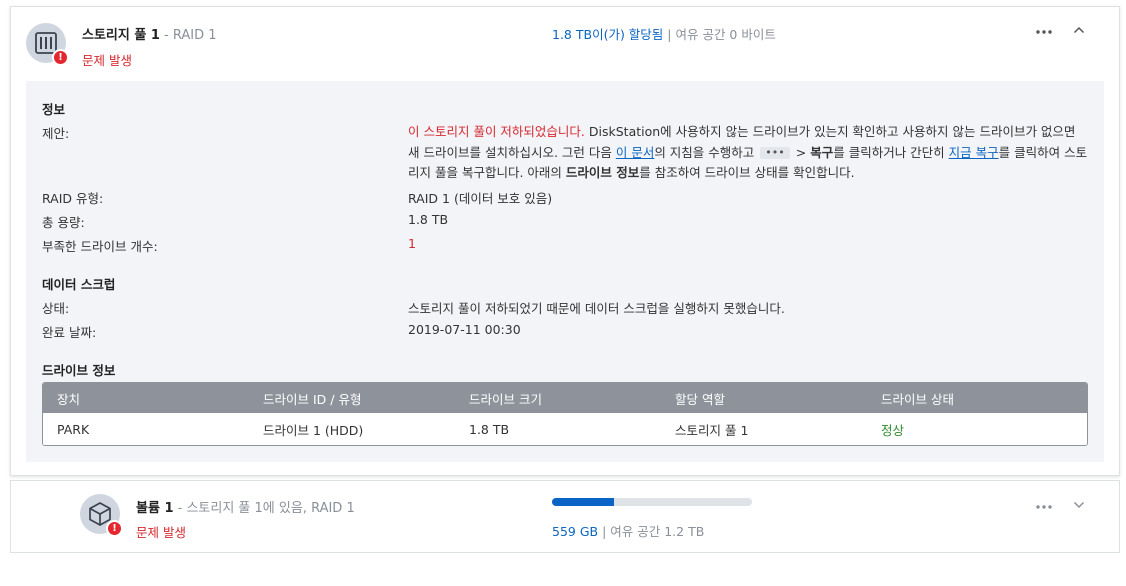 This screenshot has width=1126, height=586. I want to click on drive-id-cell: 드라이브 1 (HDD), so click(313, 430).